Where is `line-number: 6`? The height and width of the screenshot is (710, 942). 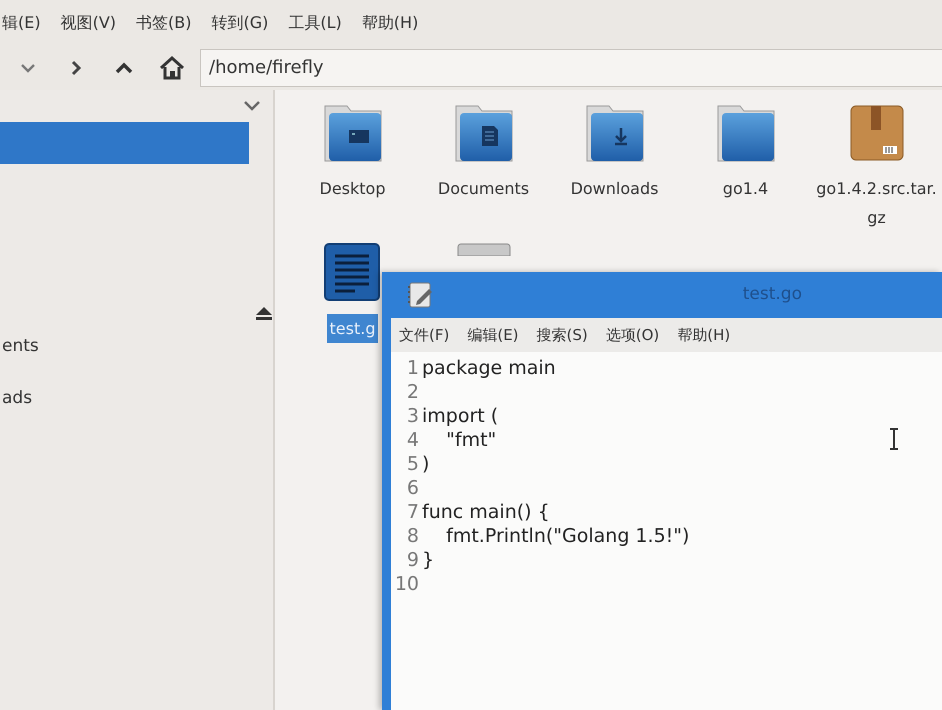 line-number: 6 is located at coordinates (412, 488).